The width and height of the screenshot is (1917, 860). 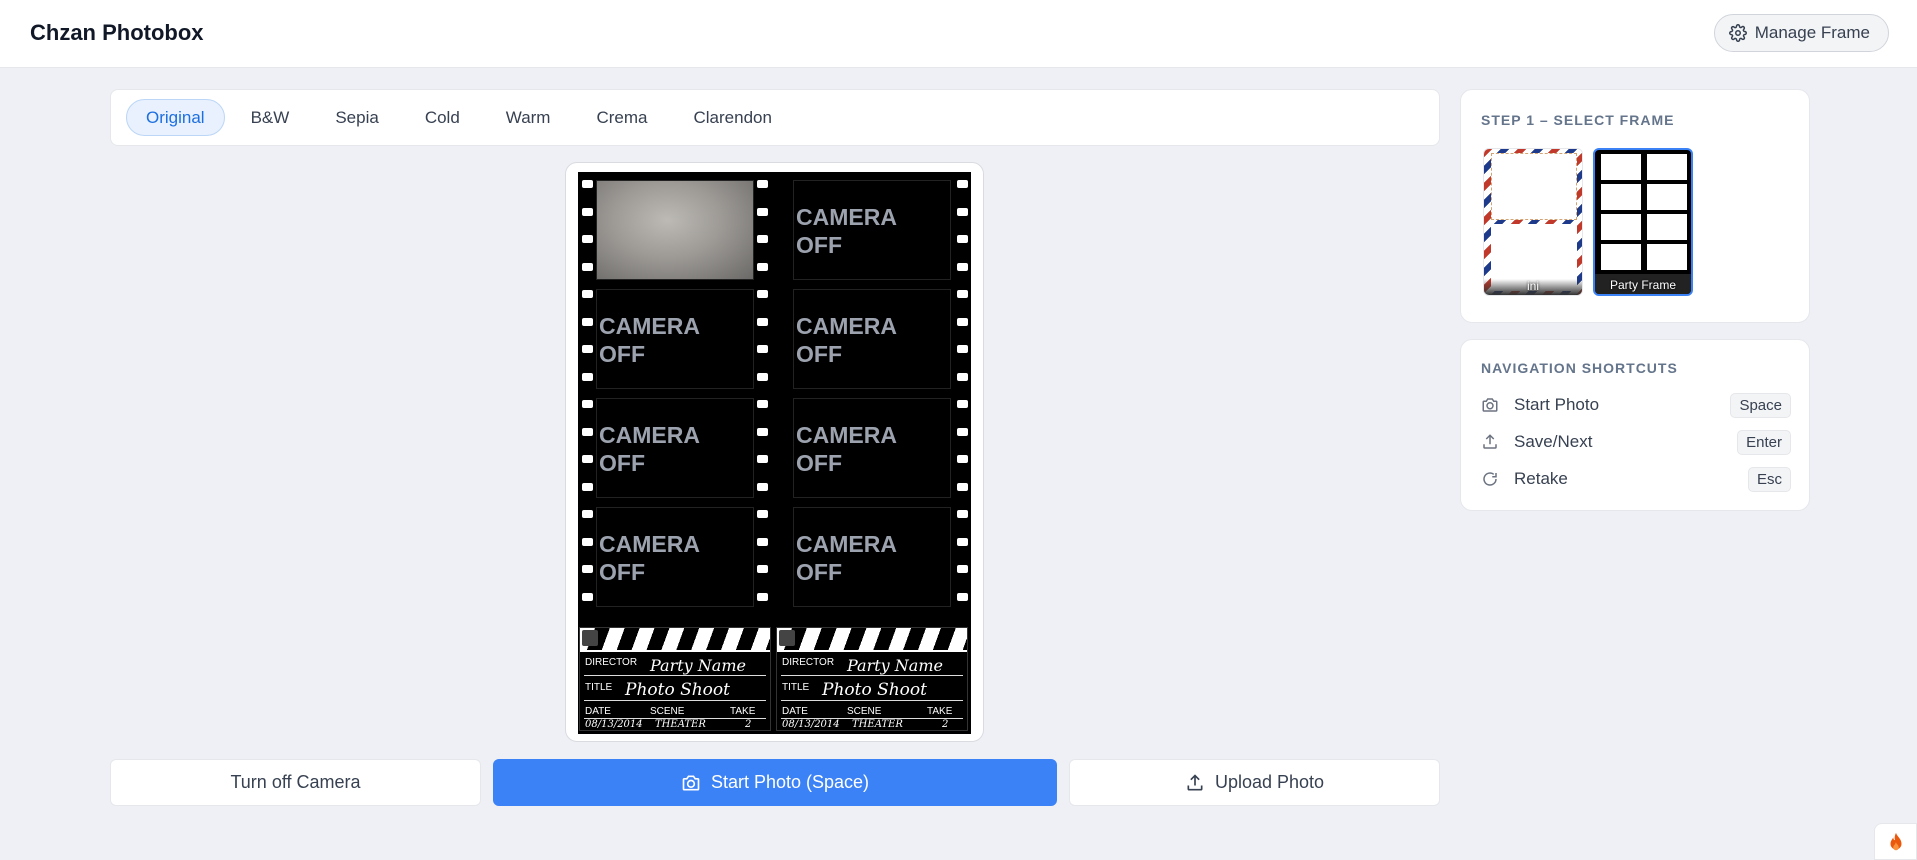 I want to click on sprocket-holes-center, so click(x=762, y=400).